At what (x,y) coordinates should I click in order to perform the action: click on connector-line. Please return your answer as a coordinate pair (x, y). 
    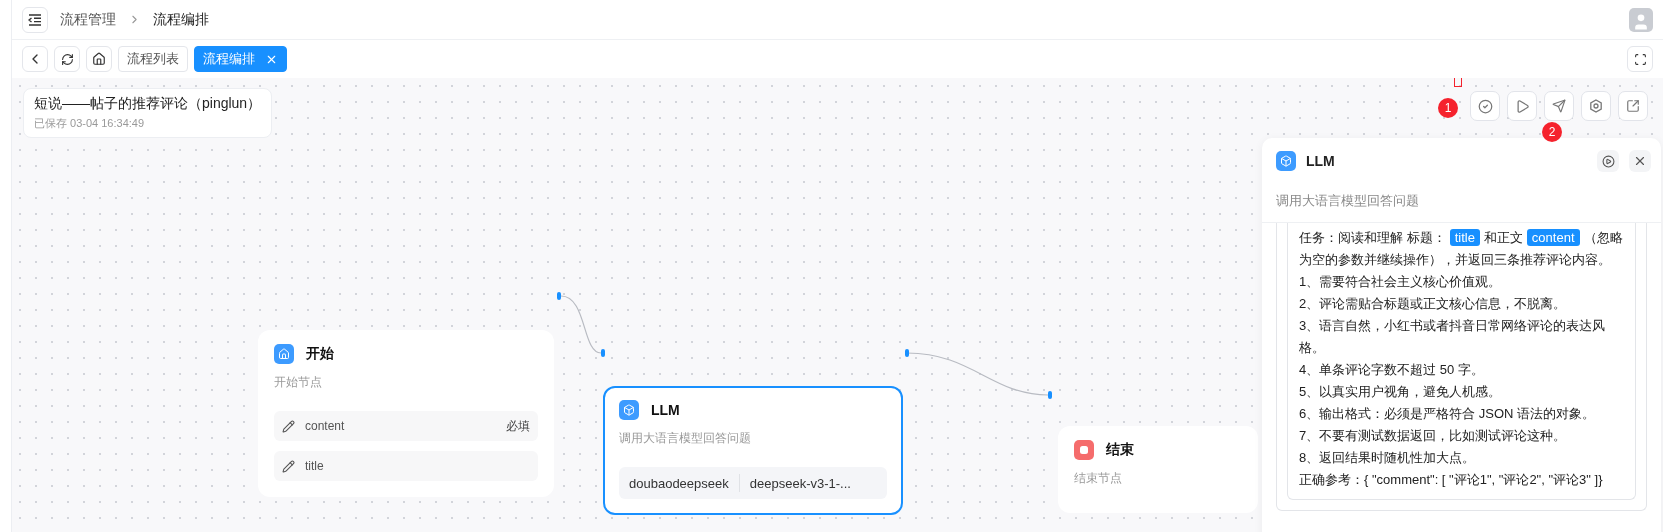
    Looking at the image, I should click on (581, 325).